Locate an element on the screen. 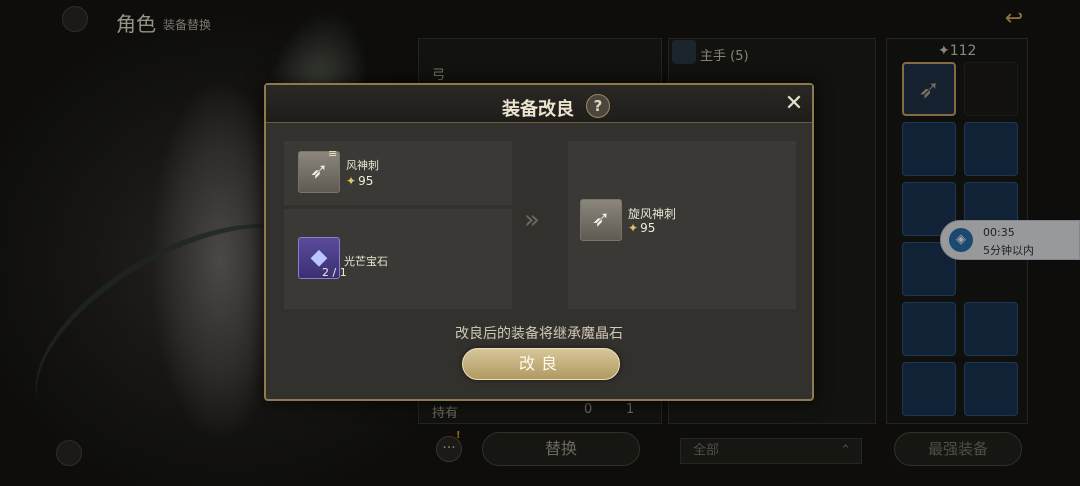  arrow-icon: » is located at coordinates (532, 220).